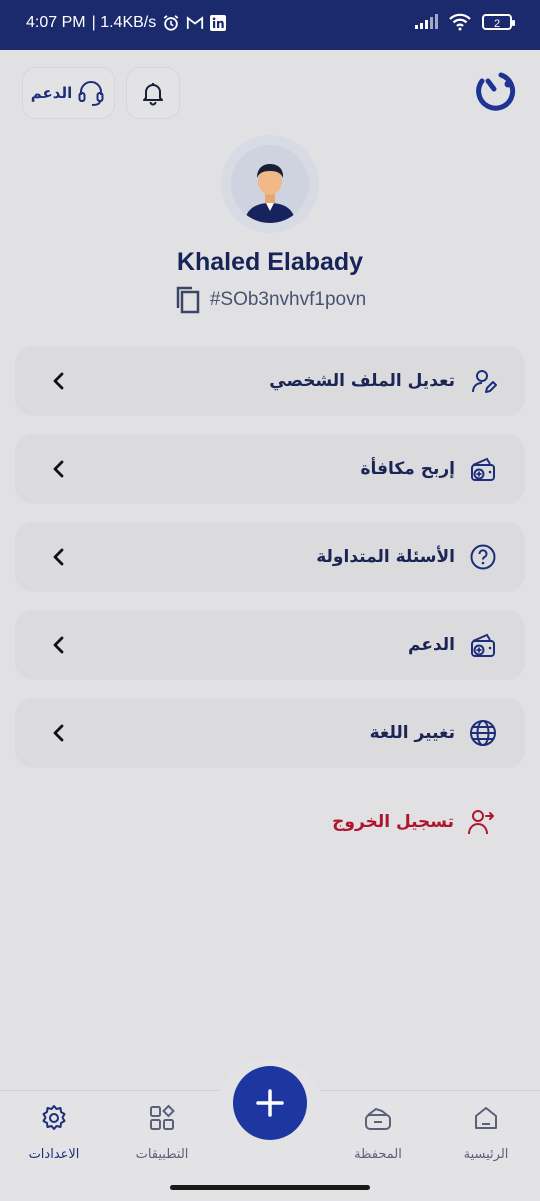 This screenshot has height=1201, width=540. I want to click on add-button, so click(270, 1103).